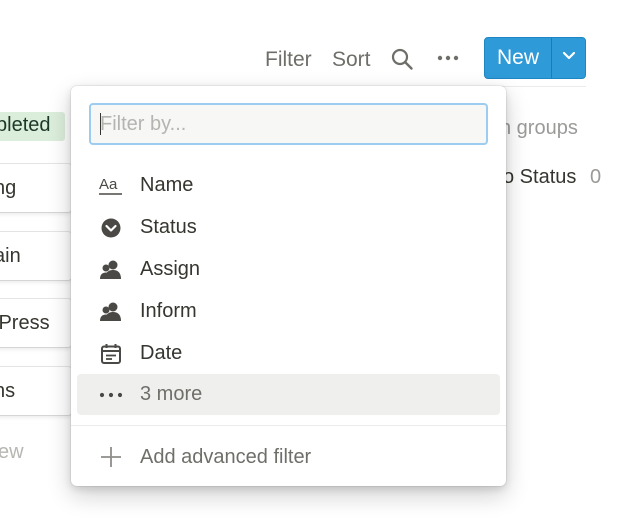 This screenshot has width=640, height=529. I want to click on card-title: ain, so click(10, 255).